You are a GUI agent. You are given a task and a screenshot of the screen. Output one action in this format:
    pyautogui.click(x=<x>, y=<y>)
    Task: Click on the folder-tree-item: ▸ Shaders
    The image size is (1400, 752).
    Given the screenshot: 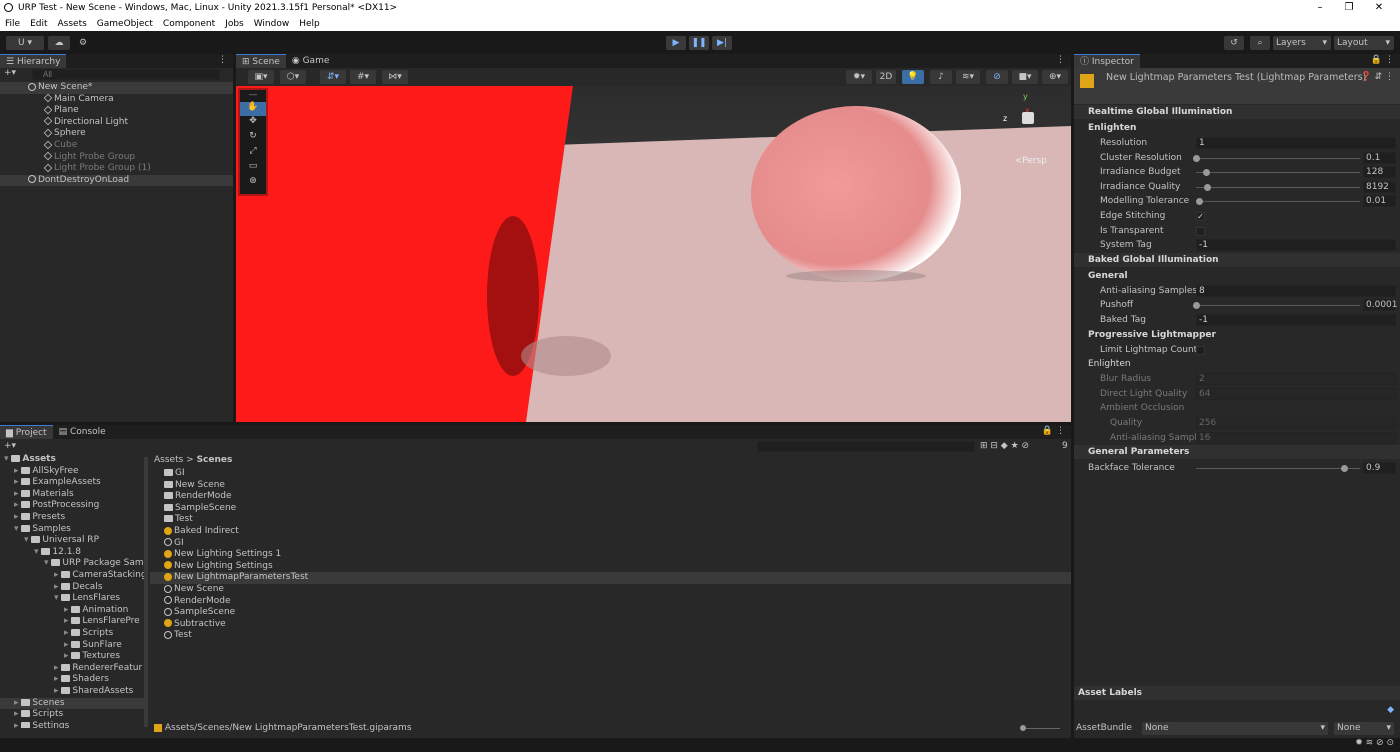 What is the action you would take?
    pyautogui.click(x=72, y=680)
    